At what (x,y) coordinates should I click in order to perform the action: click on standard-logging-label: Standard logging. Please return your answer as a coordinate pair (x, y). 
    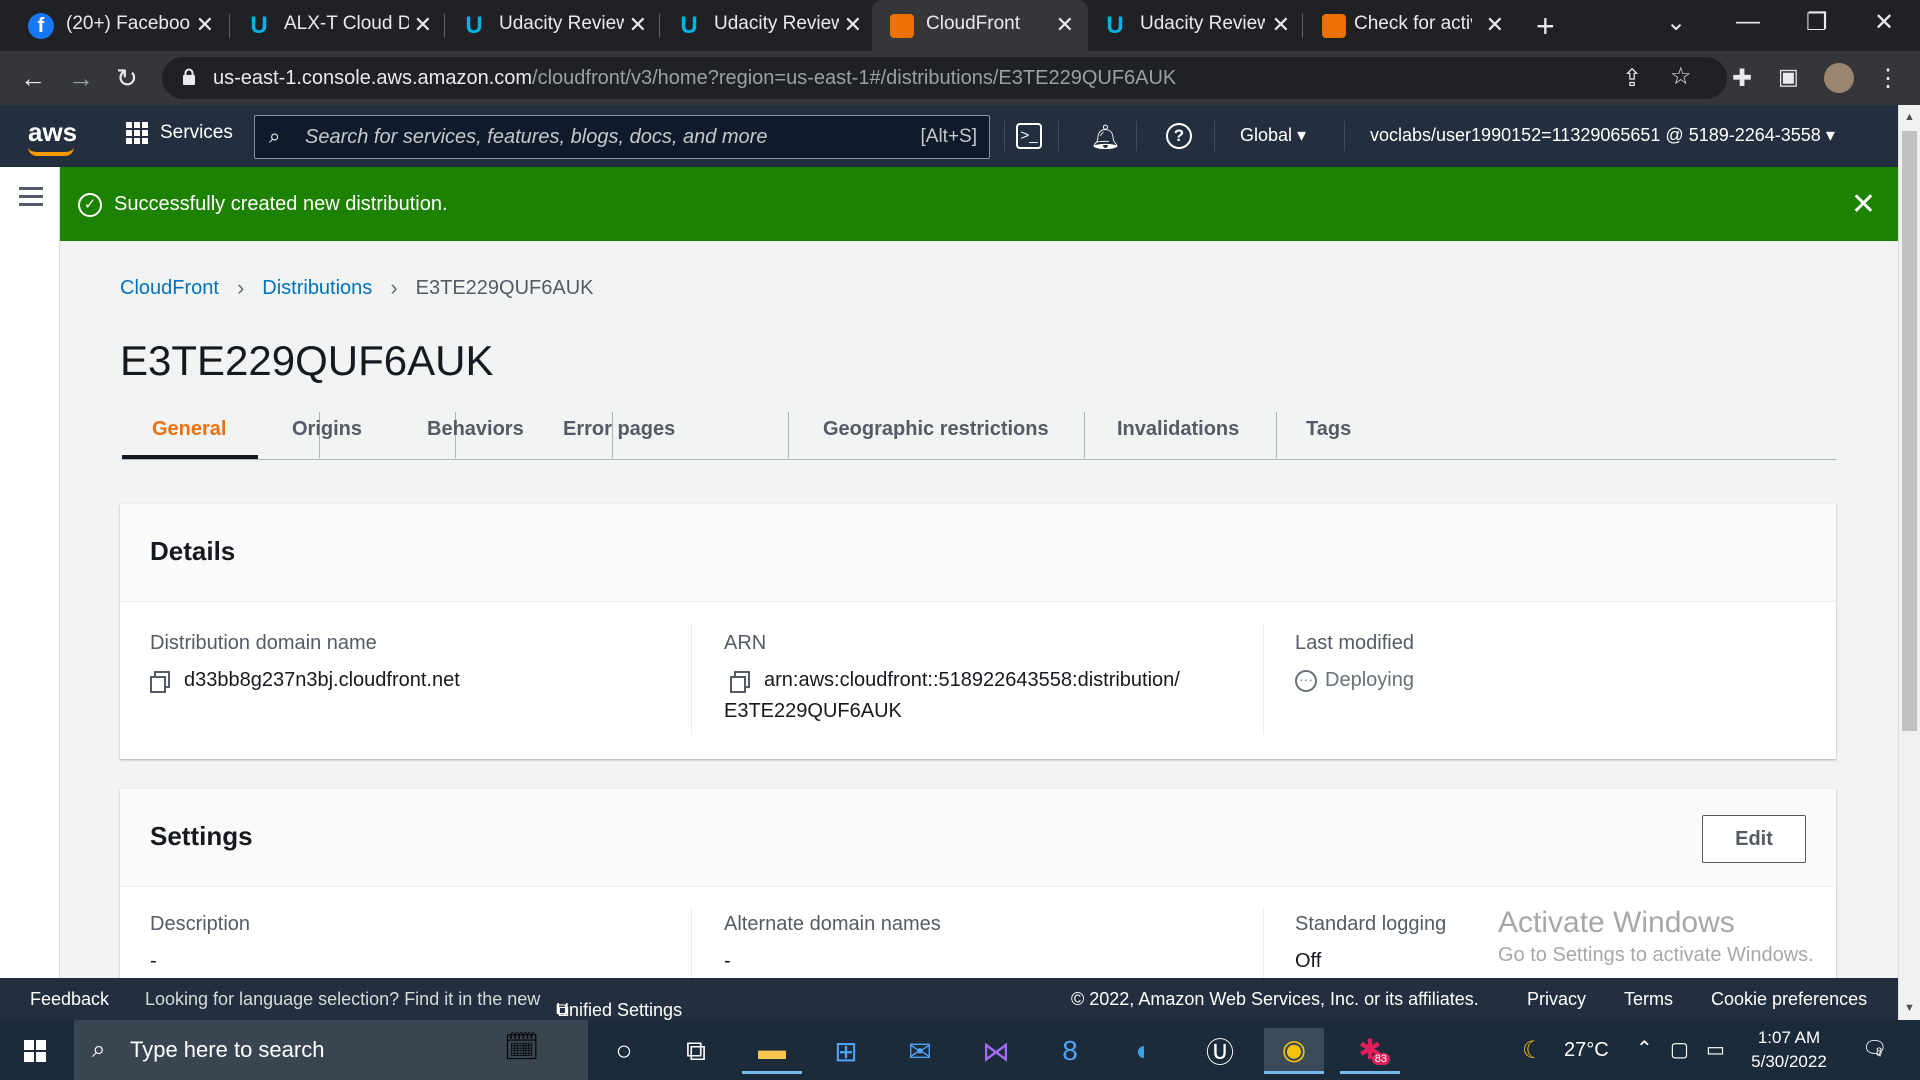
    Looking at the image, I should click on (1371, 924).